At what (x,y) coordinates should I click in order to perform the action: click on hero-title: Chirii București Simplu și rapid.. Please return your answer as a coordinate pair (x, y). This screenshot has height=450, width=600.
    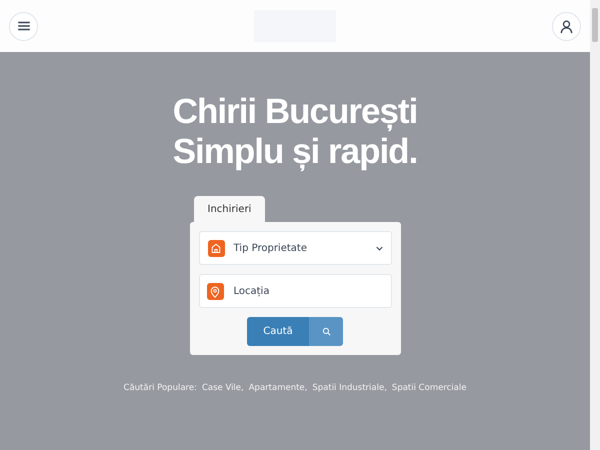
    Looking at the image, I should click on (295, 132).